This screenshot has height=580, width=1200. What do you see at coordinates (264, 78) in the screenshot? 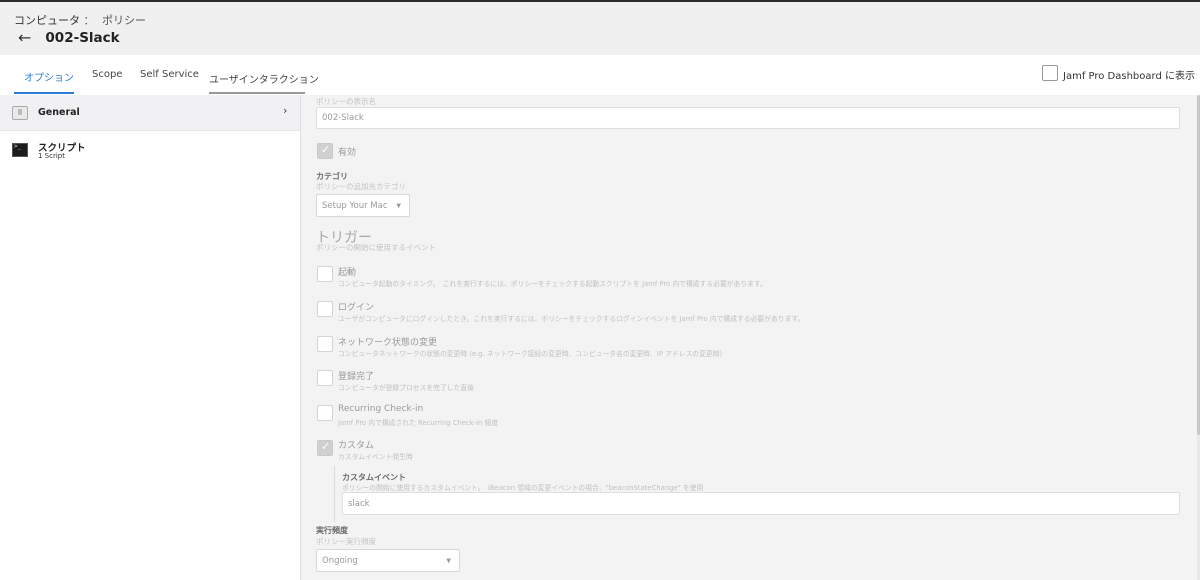
I see `tab-user-interaction: ユーザインタラクション` at bounding box center [264, 78].